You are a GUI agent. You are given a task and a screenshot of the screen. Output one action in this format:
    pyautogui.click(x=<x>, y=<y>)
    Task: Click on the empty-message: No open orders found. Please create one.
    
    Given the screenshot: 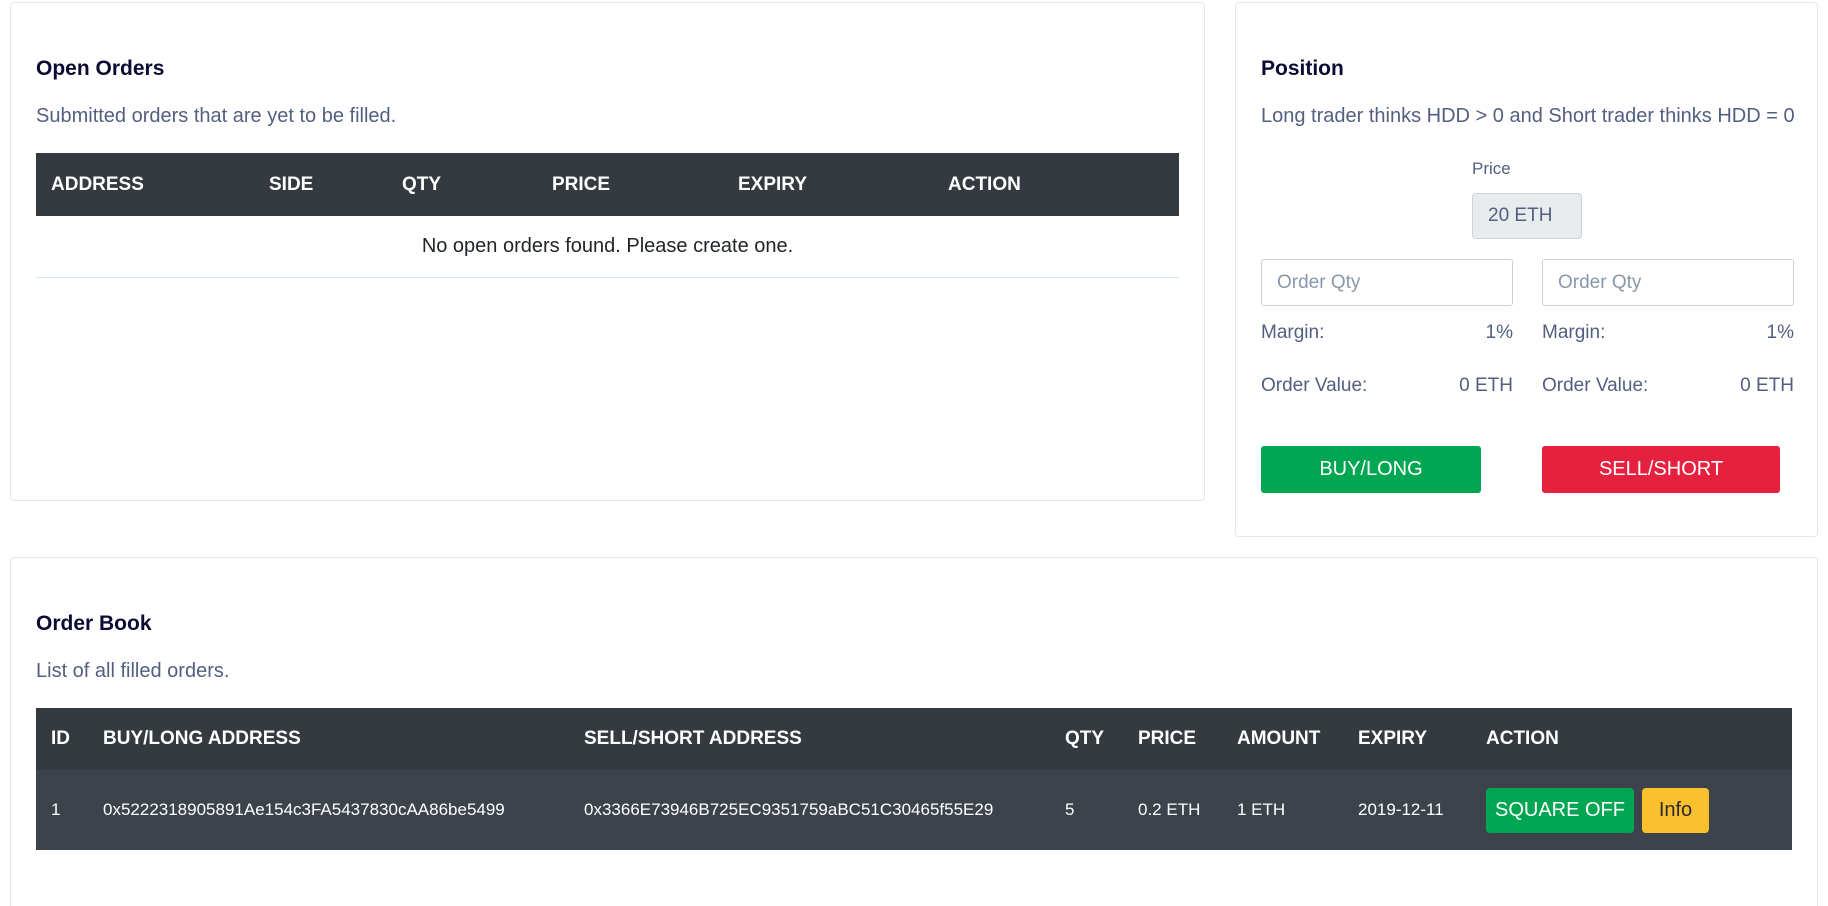 What is the action you would take?
    pyautogui.click(x=607, y=247)
    